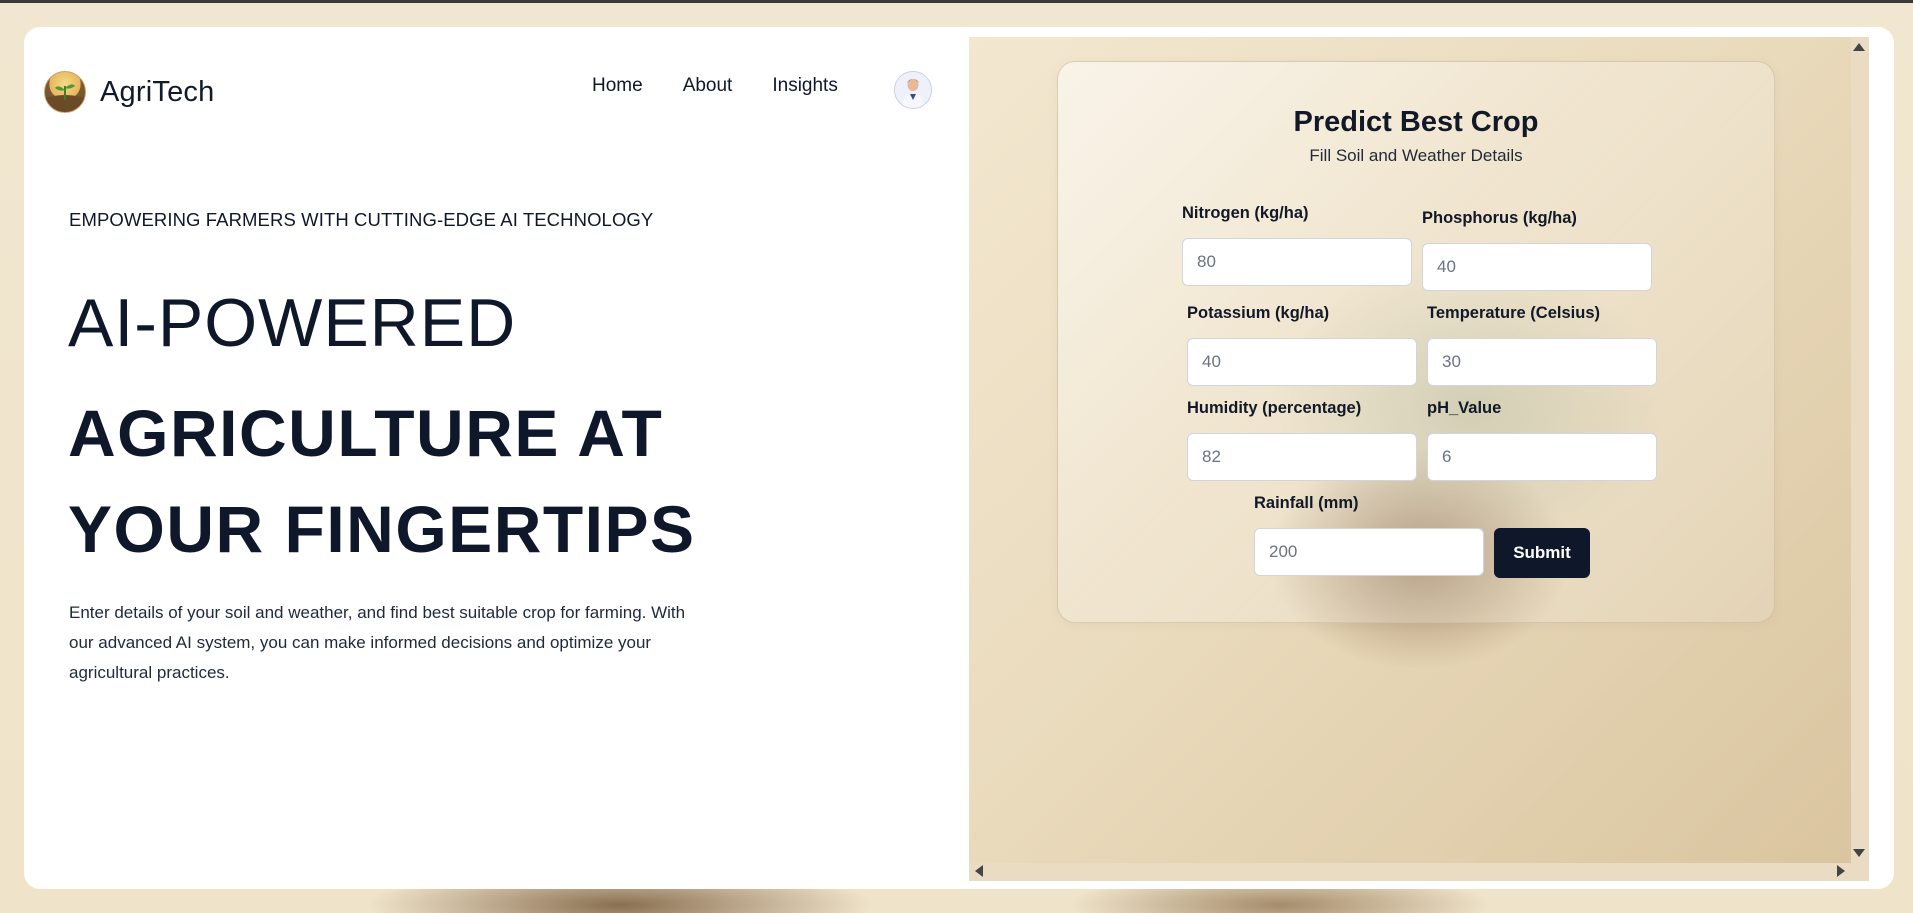  What do you see at coordinates (1258, 313) in the screenshot?
I see `potassium-label: Potassium (kg/ha)` at bounding box center [1258, 313].